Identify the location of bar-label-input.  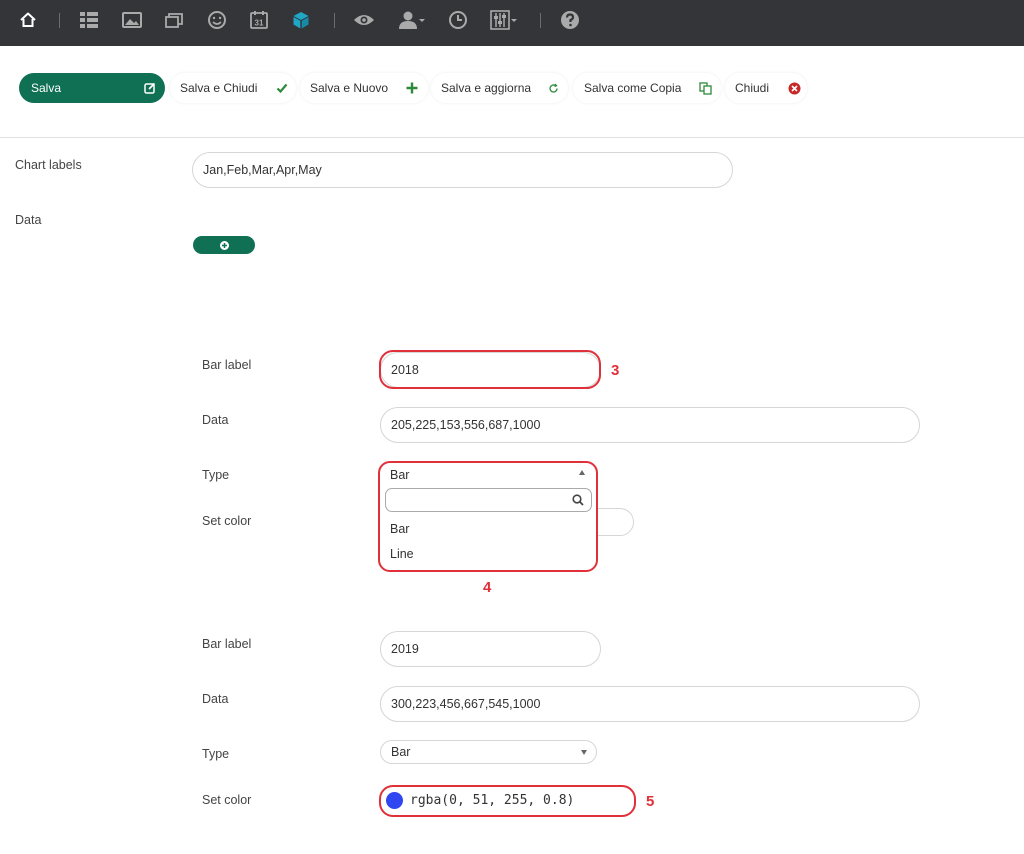
(490, 649).